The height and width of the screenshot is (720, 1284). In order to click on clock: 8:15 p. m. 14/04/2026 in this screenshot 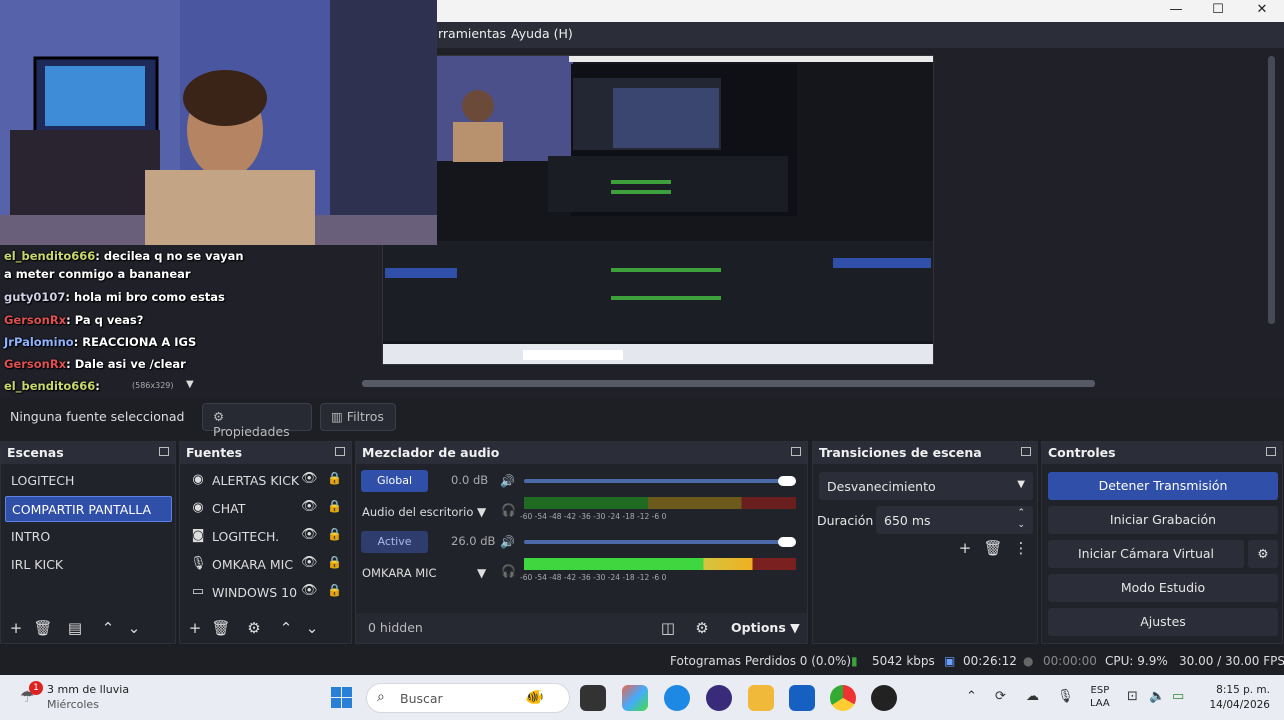, I will do `click(1238, 698)`.